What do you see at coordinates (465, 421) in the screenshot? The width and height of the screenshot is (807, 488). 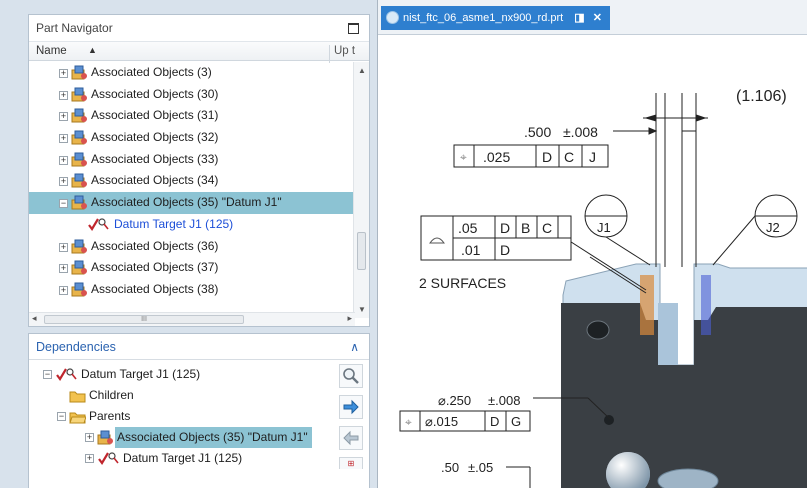 I see `feature-control-frame-3: ⌖ ⌀.015 D G` at bounding box center [465, 421].